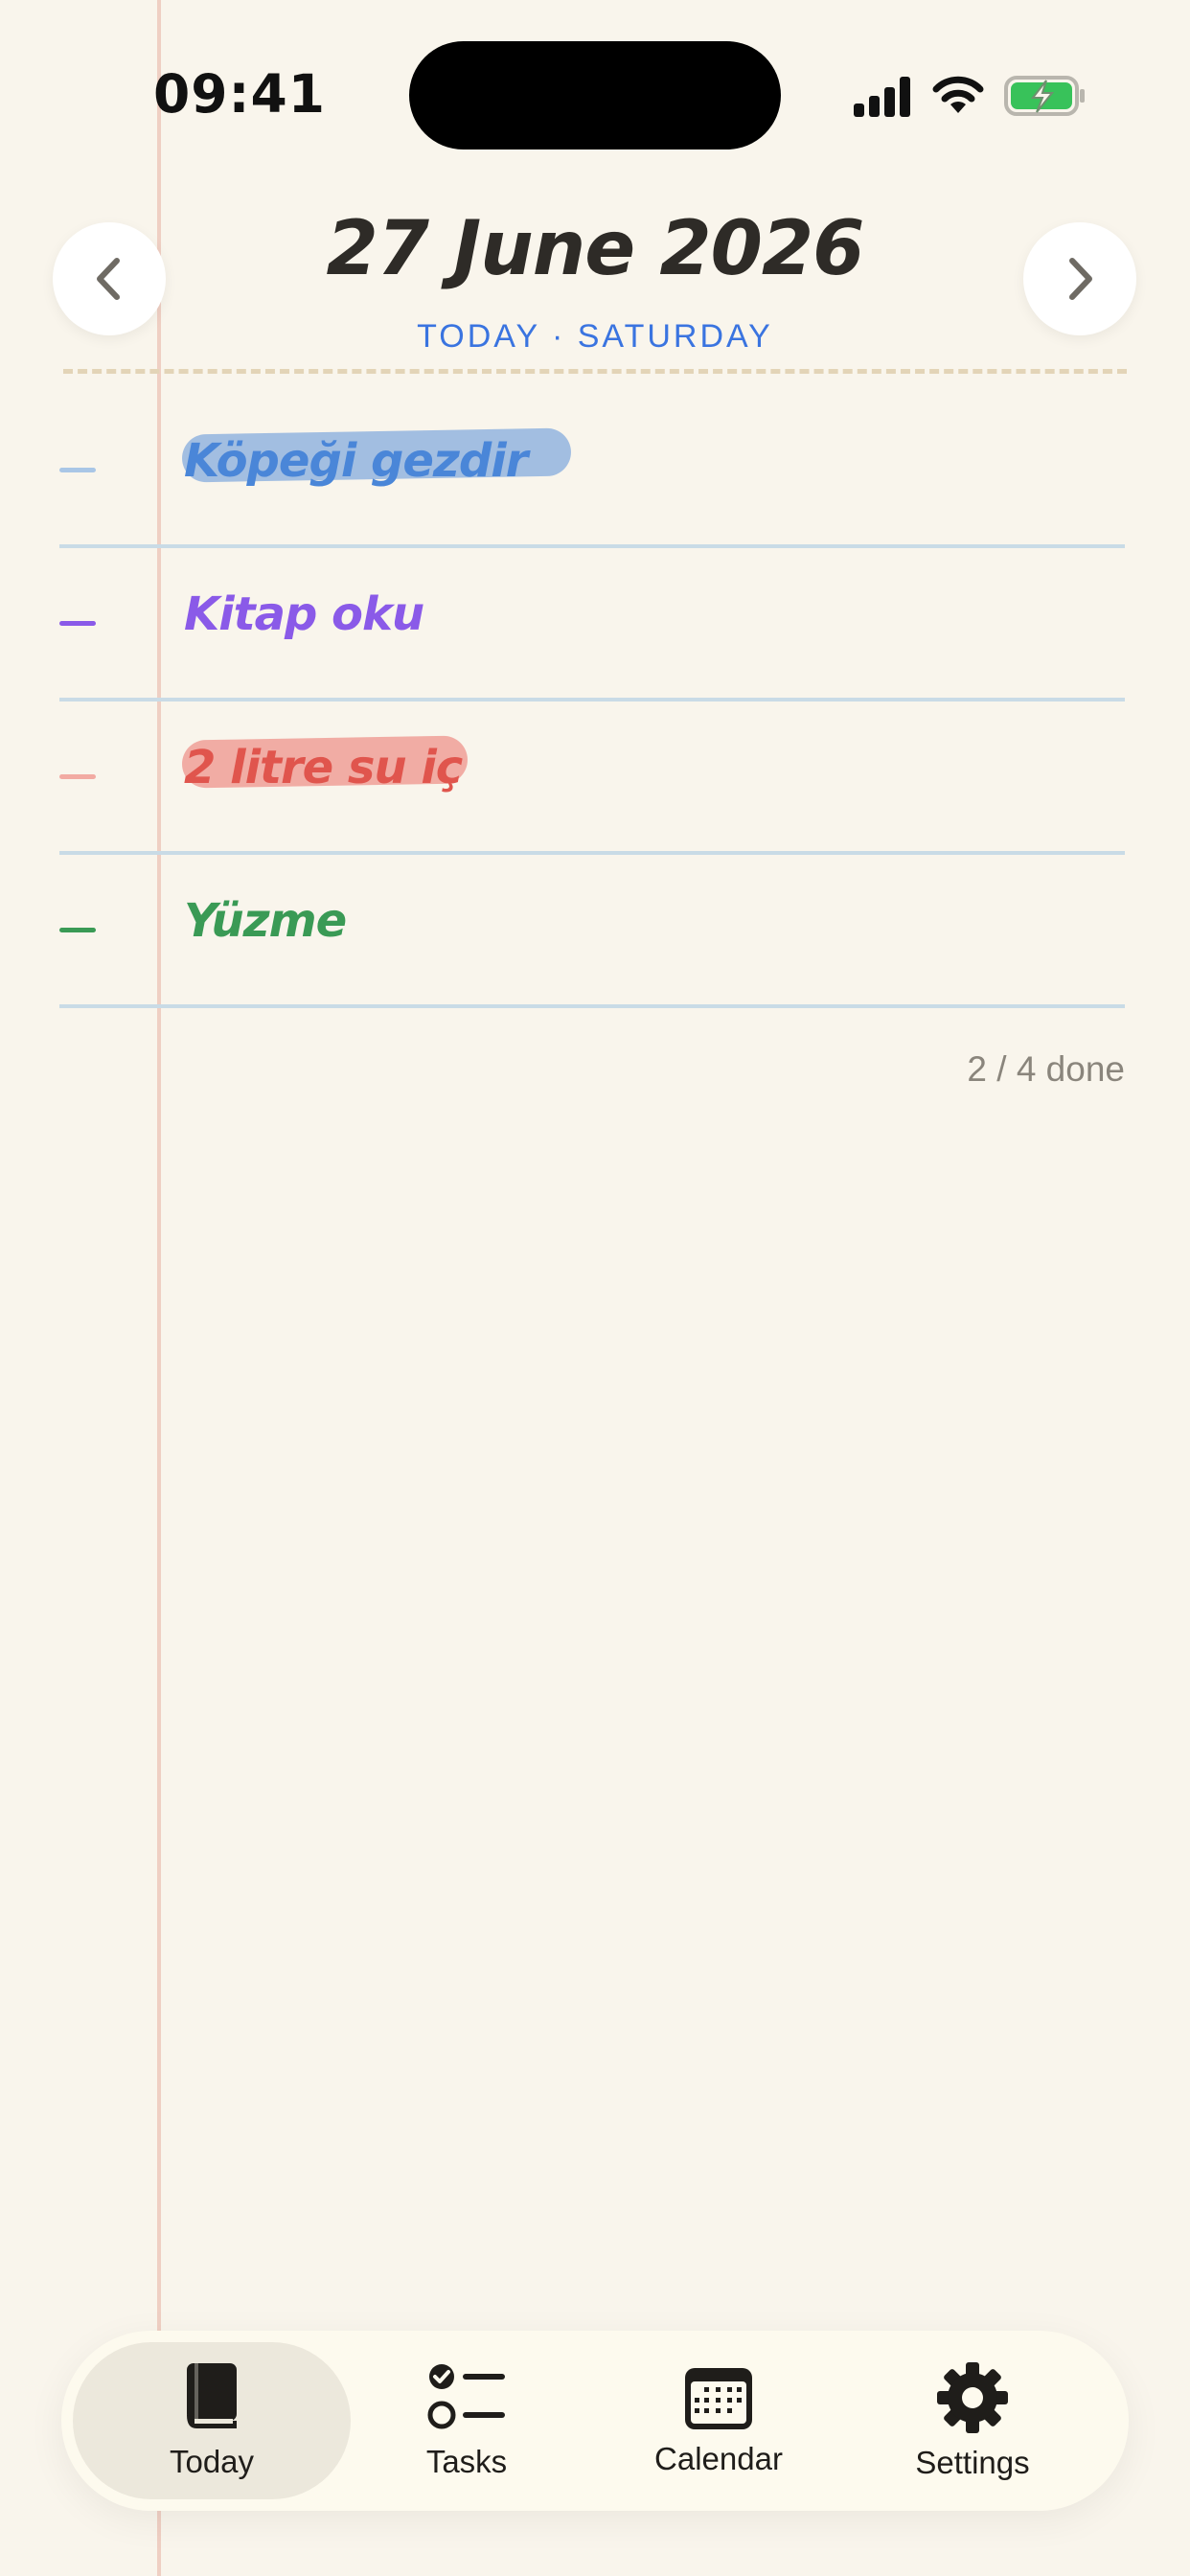 This screenshot has height=2576, width=1190. I want to click on tab-today: Today, so click(212, 2420).